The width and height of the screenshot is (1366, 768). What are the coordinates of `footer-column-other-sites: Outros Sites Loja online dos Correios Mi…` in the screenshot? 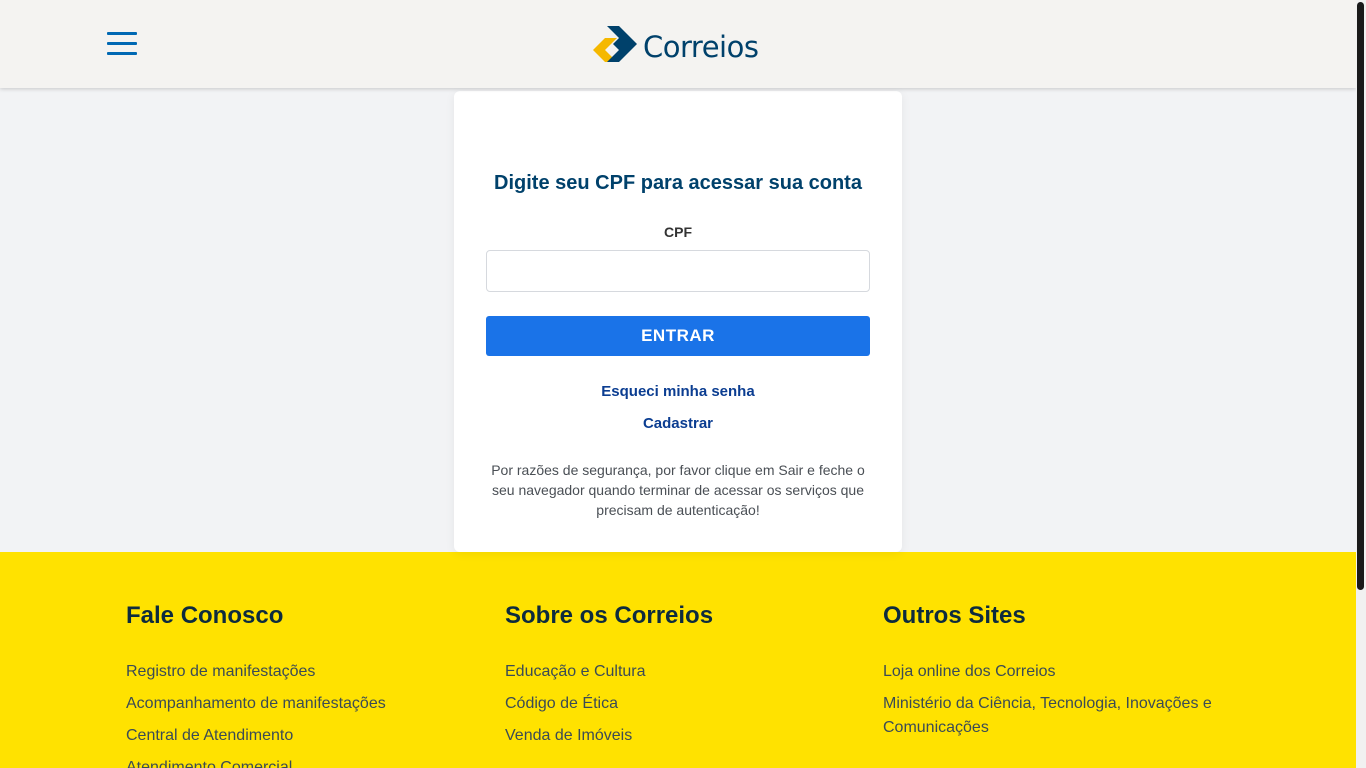 It's located at (1058, 674).